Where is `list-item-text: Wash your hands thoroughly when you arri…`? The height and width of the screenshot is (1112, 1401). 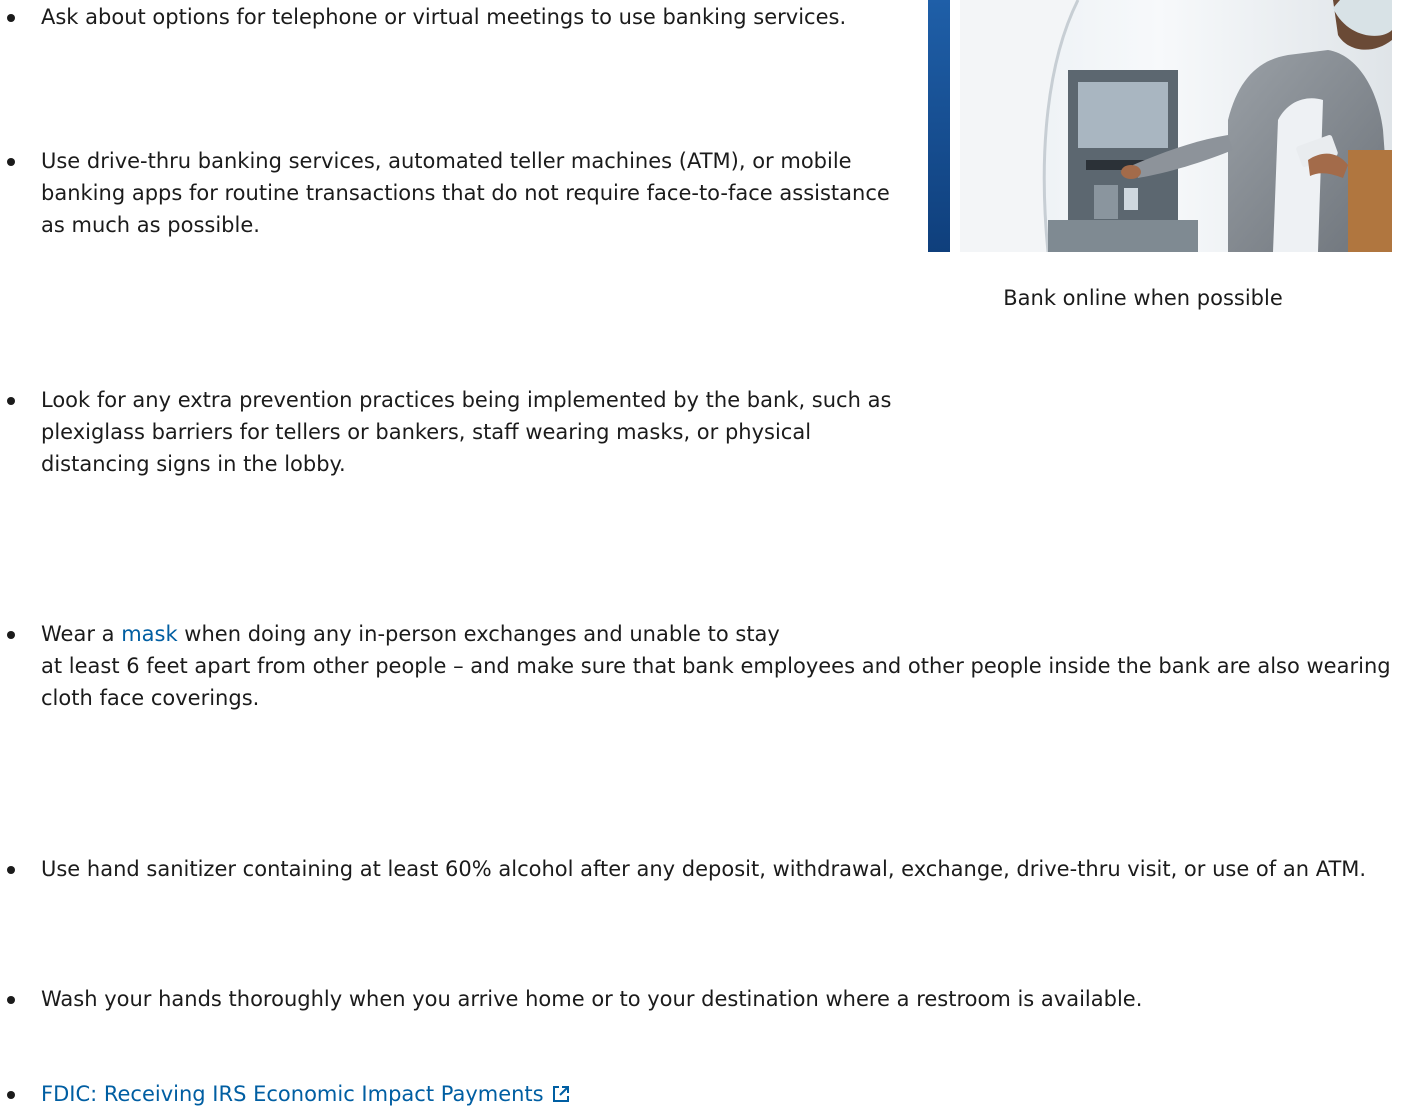 list-item-text: Wash your hands thoroughly when you arri… is located at coordinates (592, 999).